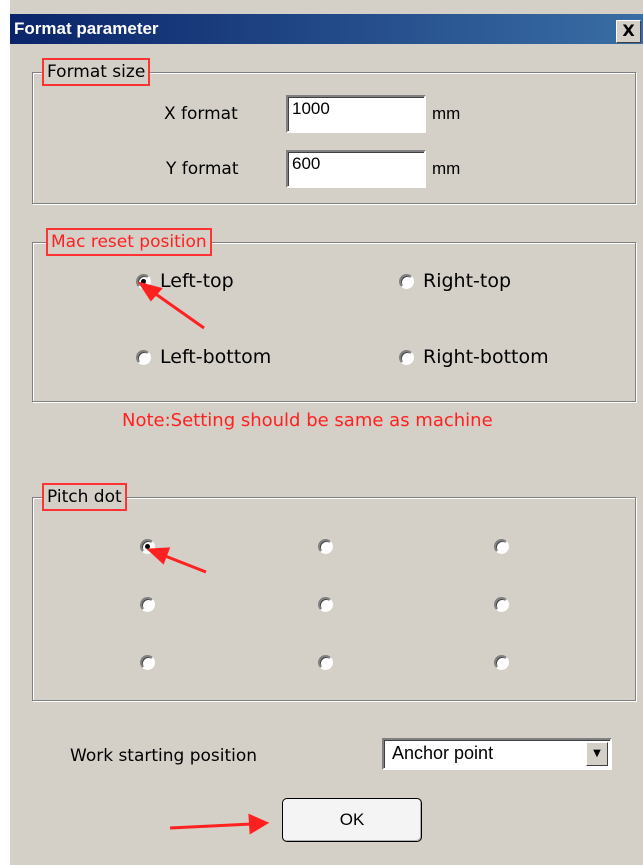  Describe the element at coordinates (356, 114) in the screenshot. I see `x-format-input: 1000` at that location.